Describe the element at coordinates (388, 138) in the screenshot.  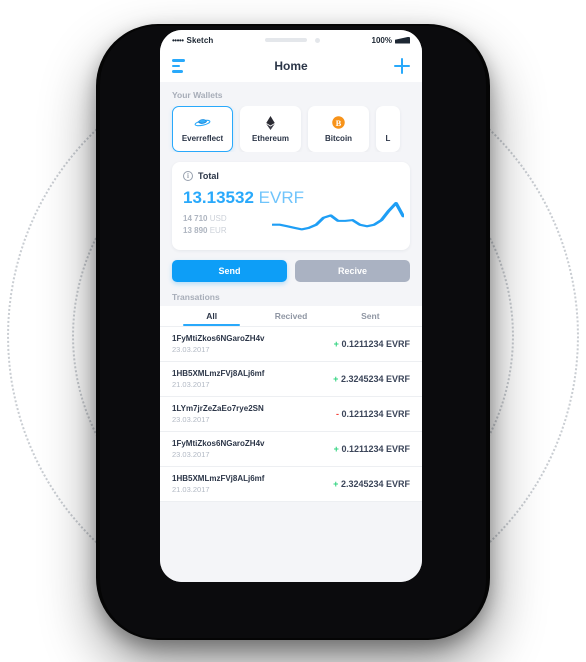
I see `wallet-label: L` at that location.